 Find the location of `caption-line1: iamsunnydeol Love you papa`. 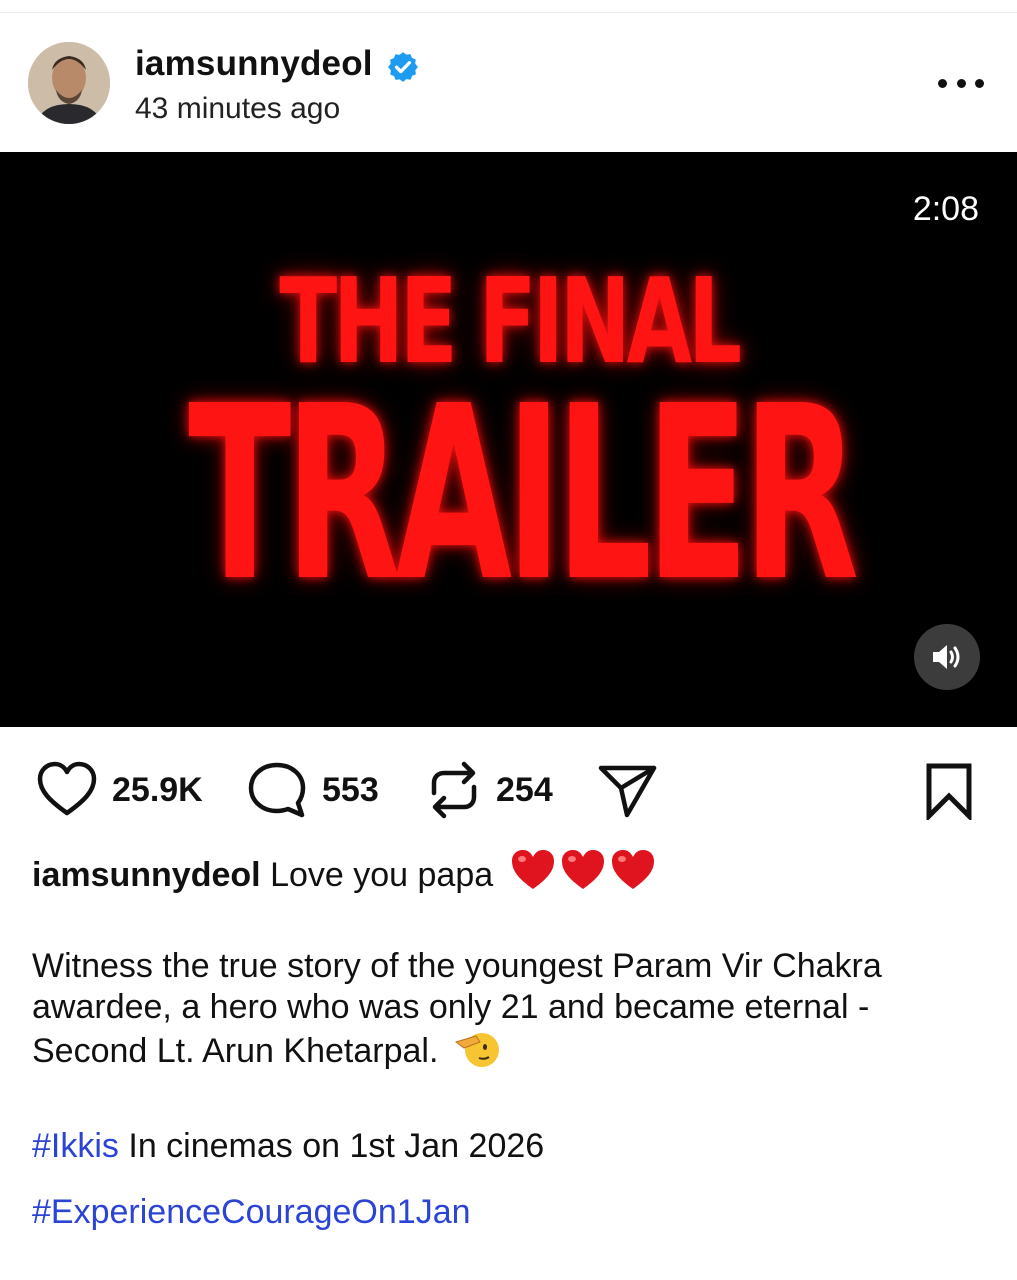

caption-line1: iamsunnydeol Love you papa is located at coordinates (512, 872).